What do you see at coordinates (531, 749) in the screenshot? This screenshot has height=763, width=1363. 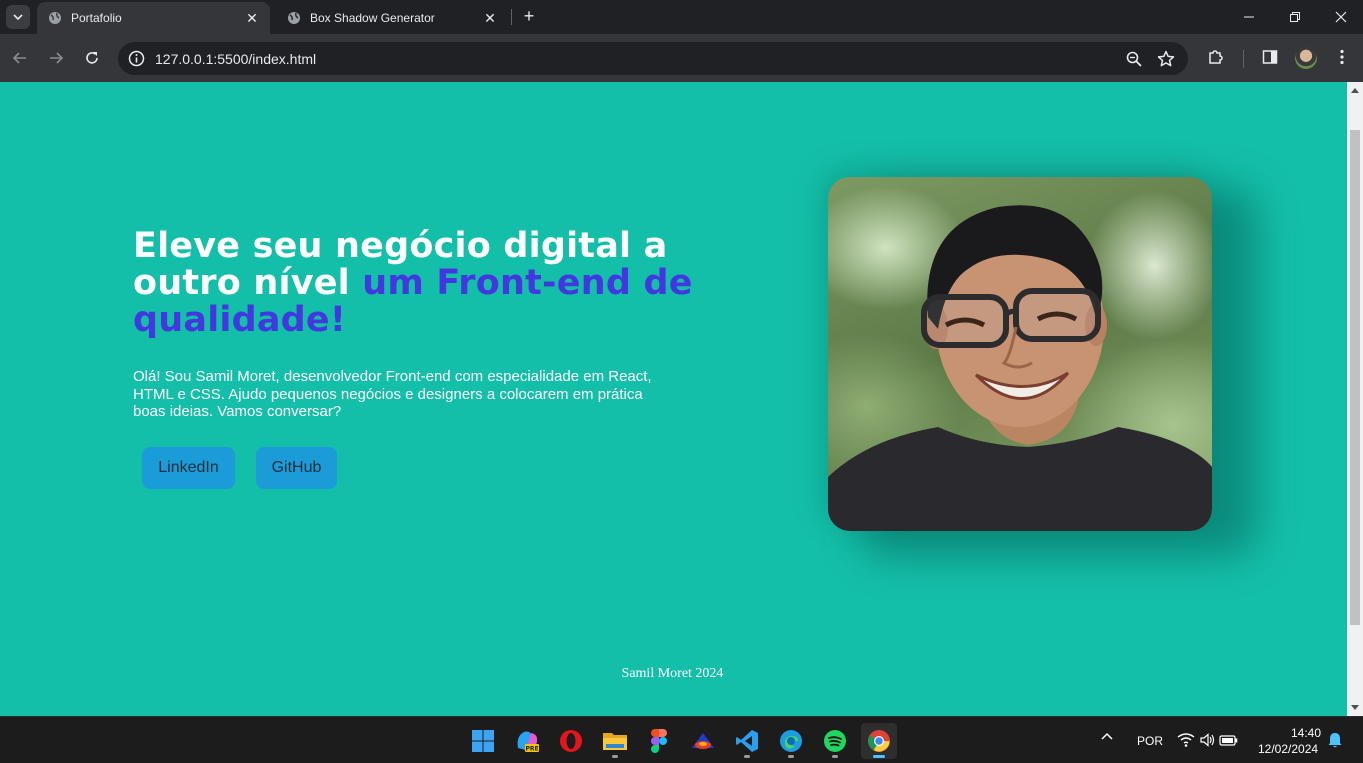 I see `svg-text: PRE` at bounding box center [531, 749].